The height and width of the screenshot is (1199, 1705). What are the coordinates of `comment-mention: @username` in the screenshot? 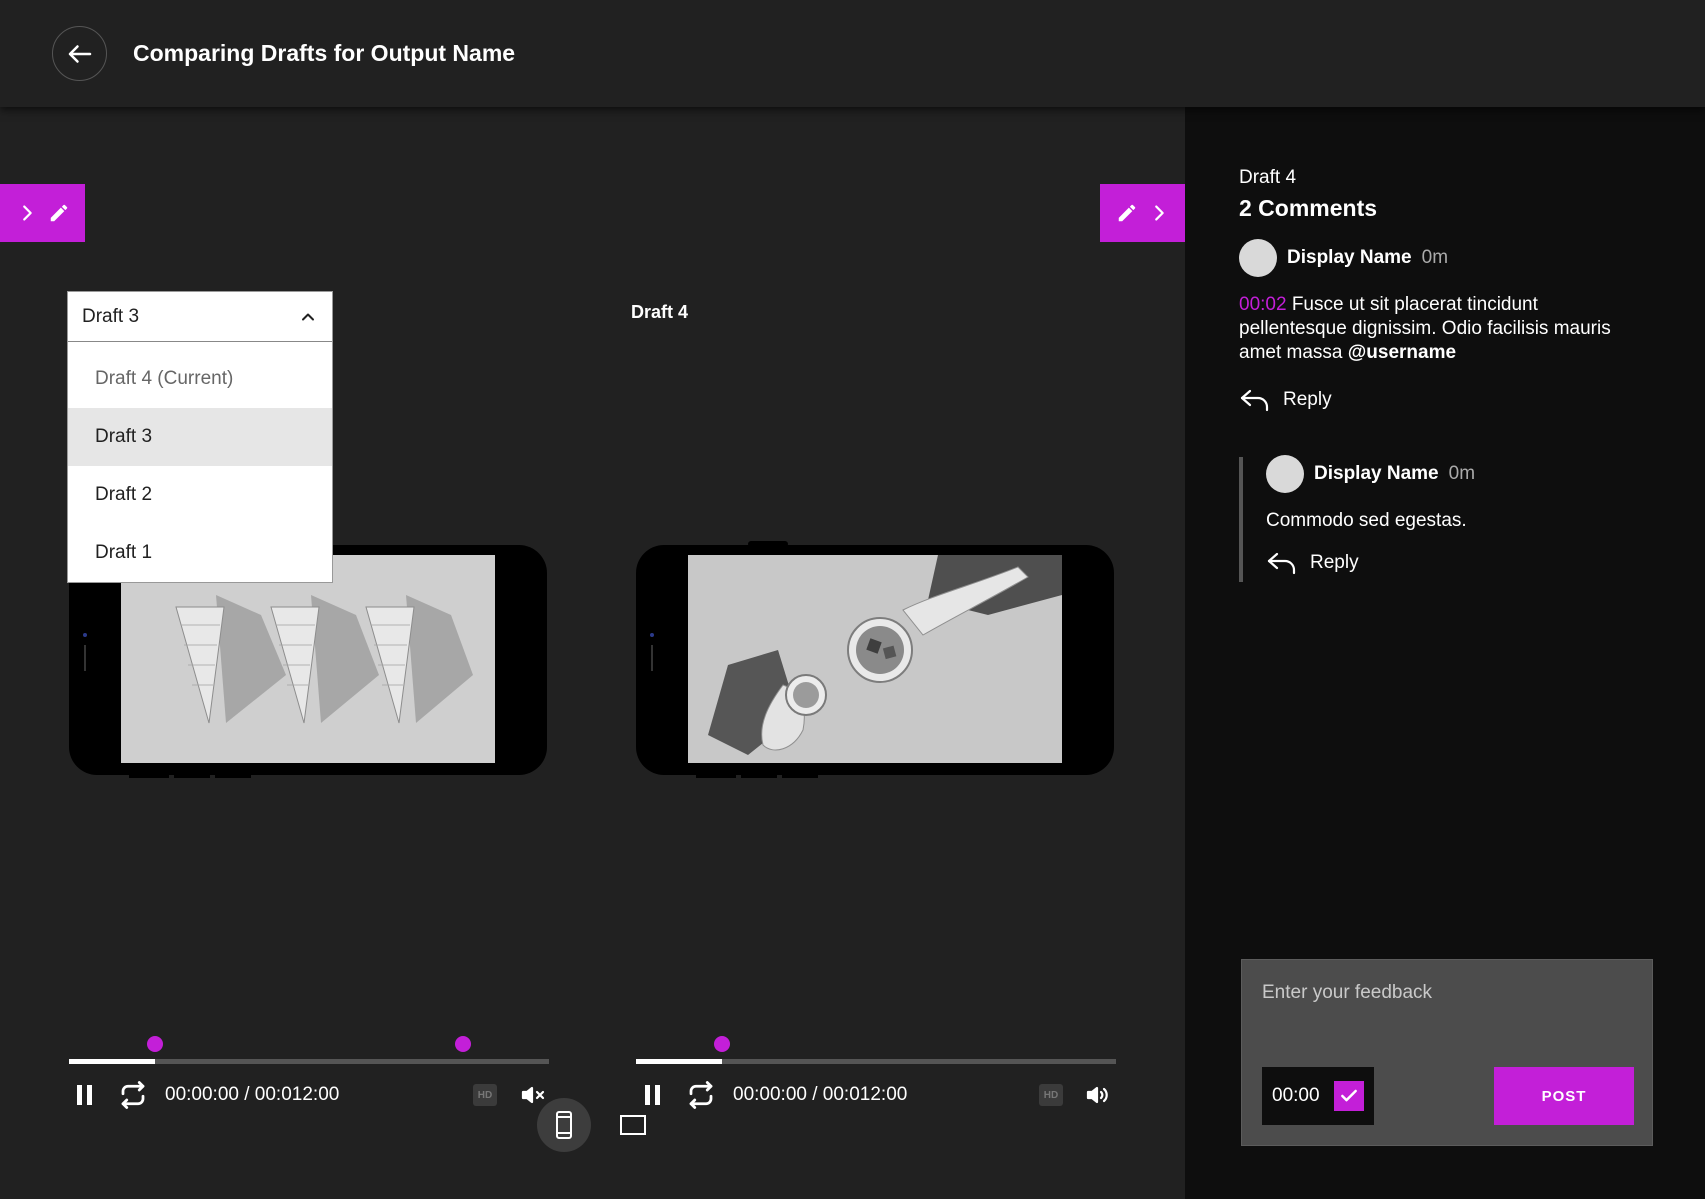 It's located at (1402, 352).